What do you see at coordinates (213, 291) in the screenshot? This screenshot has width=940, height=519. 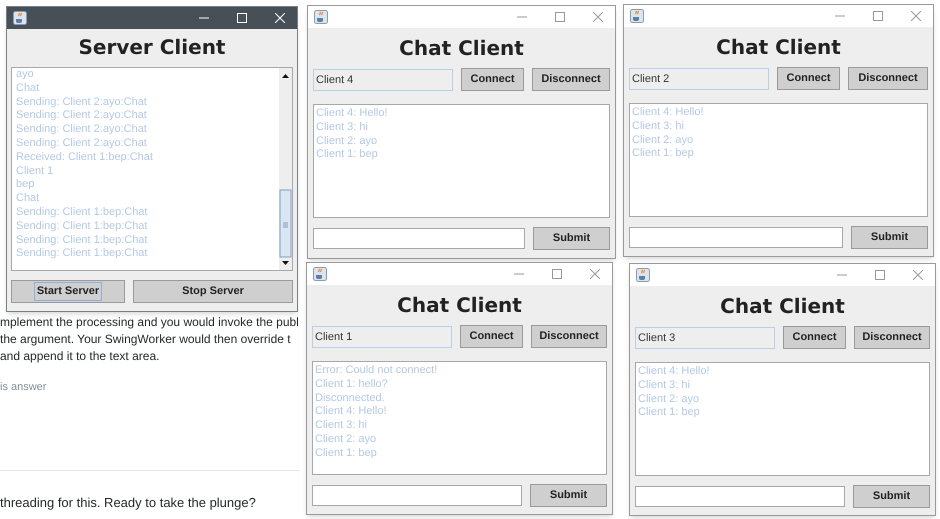 I see `server-button: Stop Server` at bounding box center [213, 291].